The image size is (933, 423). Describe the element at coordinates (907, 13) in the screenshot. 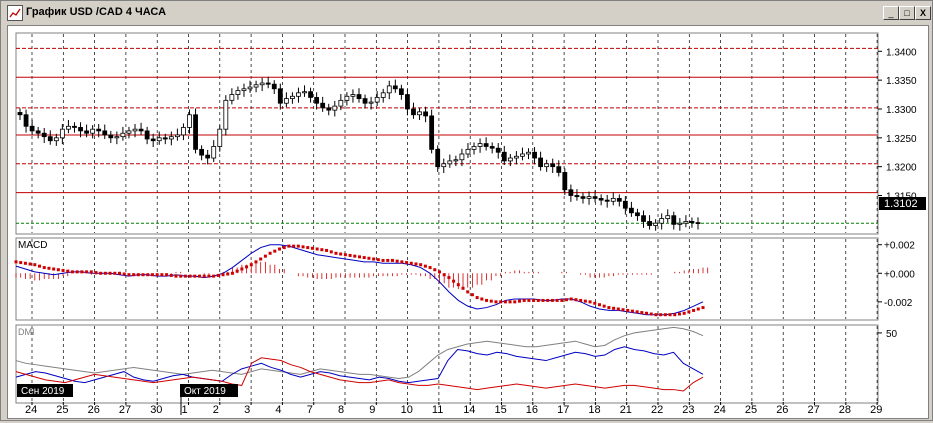

I see `maximize-button: □` at that location.